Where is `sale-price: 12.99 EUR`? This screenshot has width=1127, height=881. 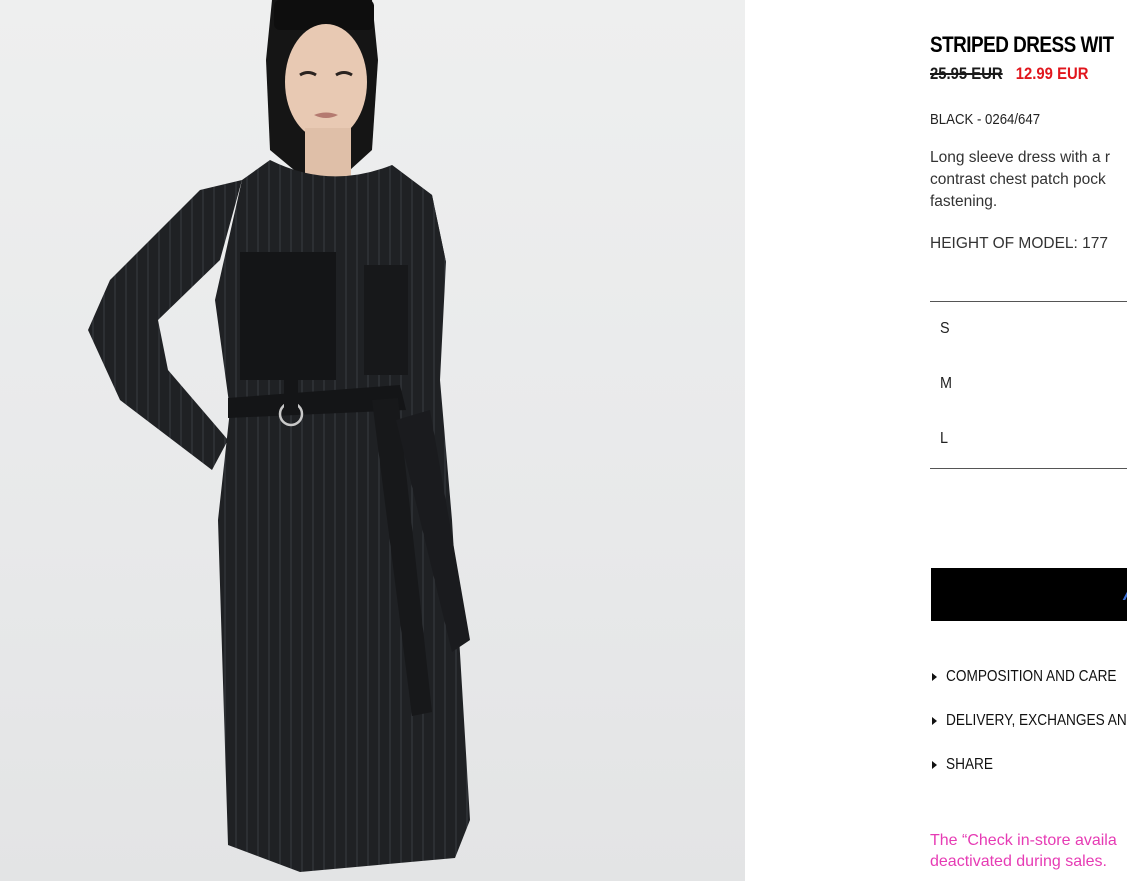
sale-price: 12.99 EUR is located at coordinates (1052, 74).